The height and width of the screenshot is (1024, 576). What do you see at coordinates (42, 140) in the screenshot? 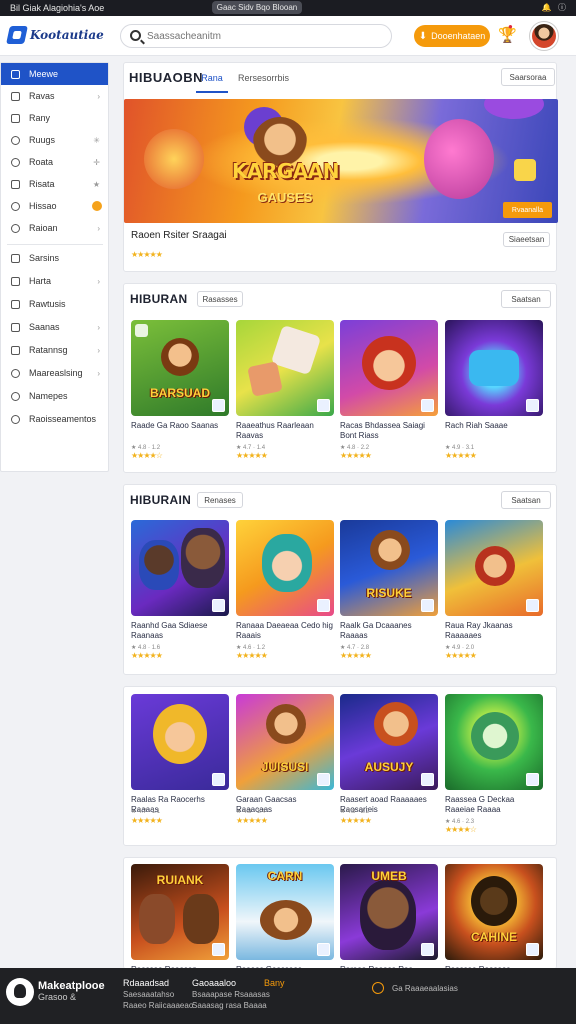
I see `sidebar-item-label: Ruugs` at bounding box center [42, 140].